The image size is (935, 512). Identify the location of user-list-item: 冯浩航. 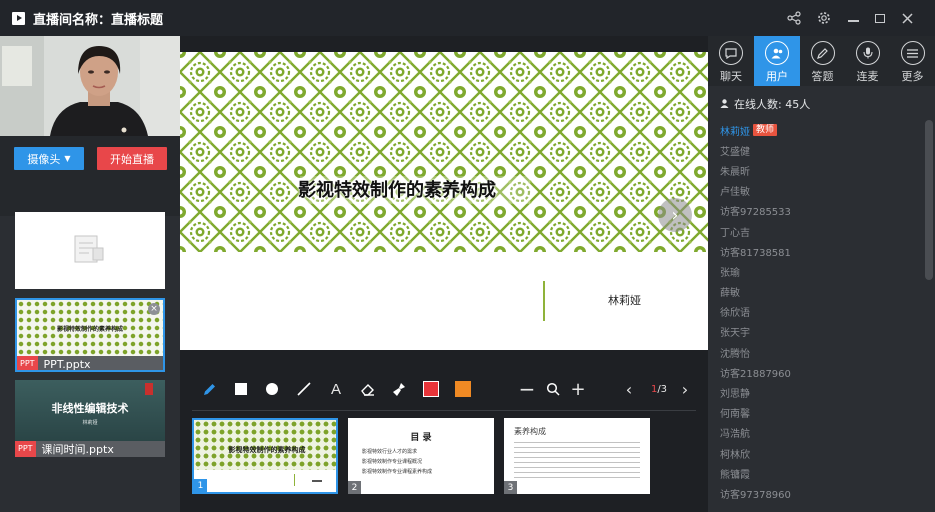
(820, 433).